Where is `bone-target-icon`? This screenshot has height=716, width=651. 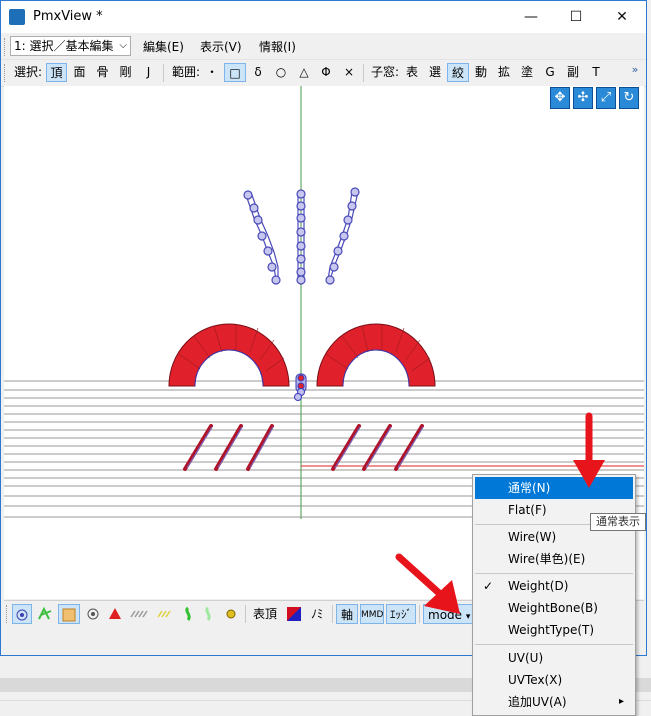 bone-target-icon is located at coordinates (93, 614).